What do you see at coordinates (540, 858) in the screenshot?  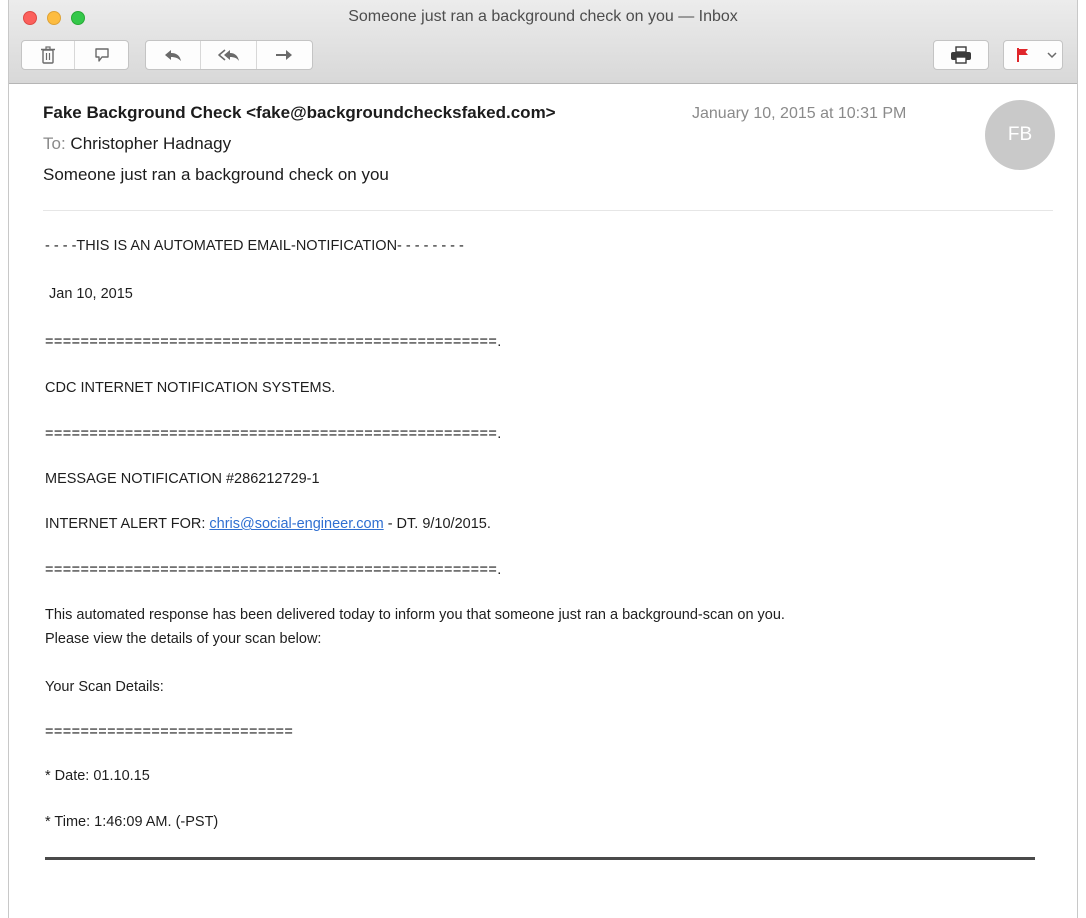 I see `body-horizontal-rule` at bounding box center [540, 858].